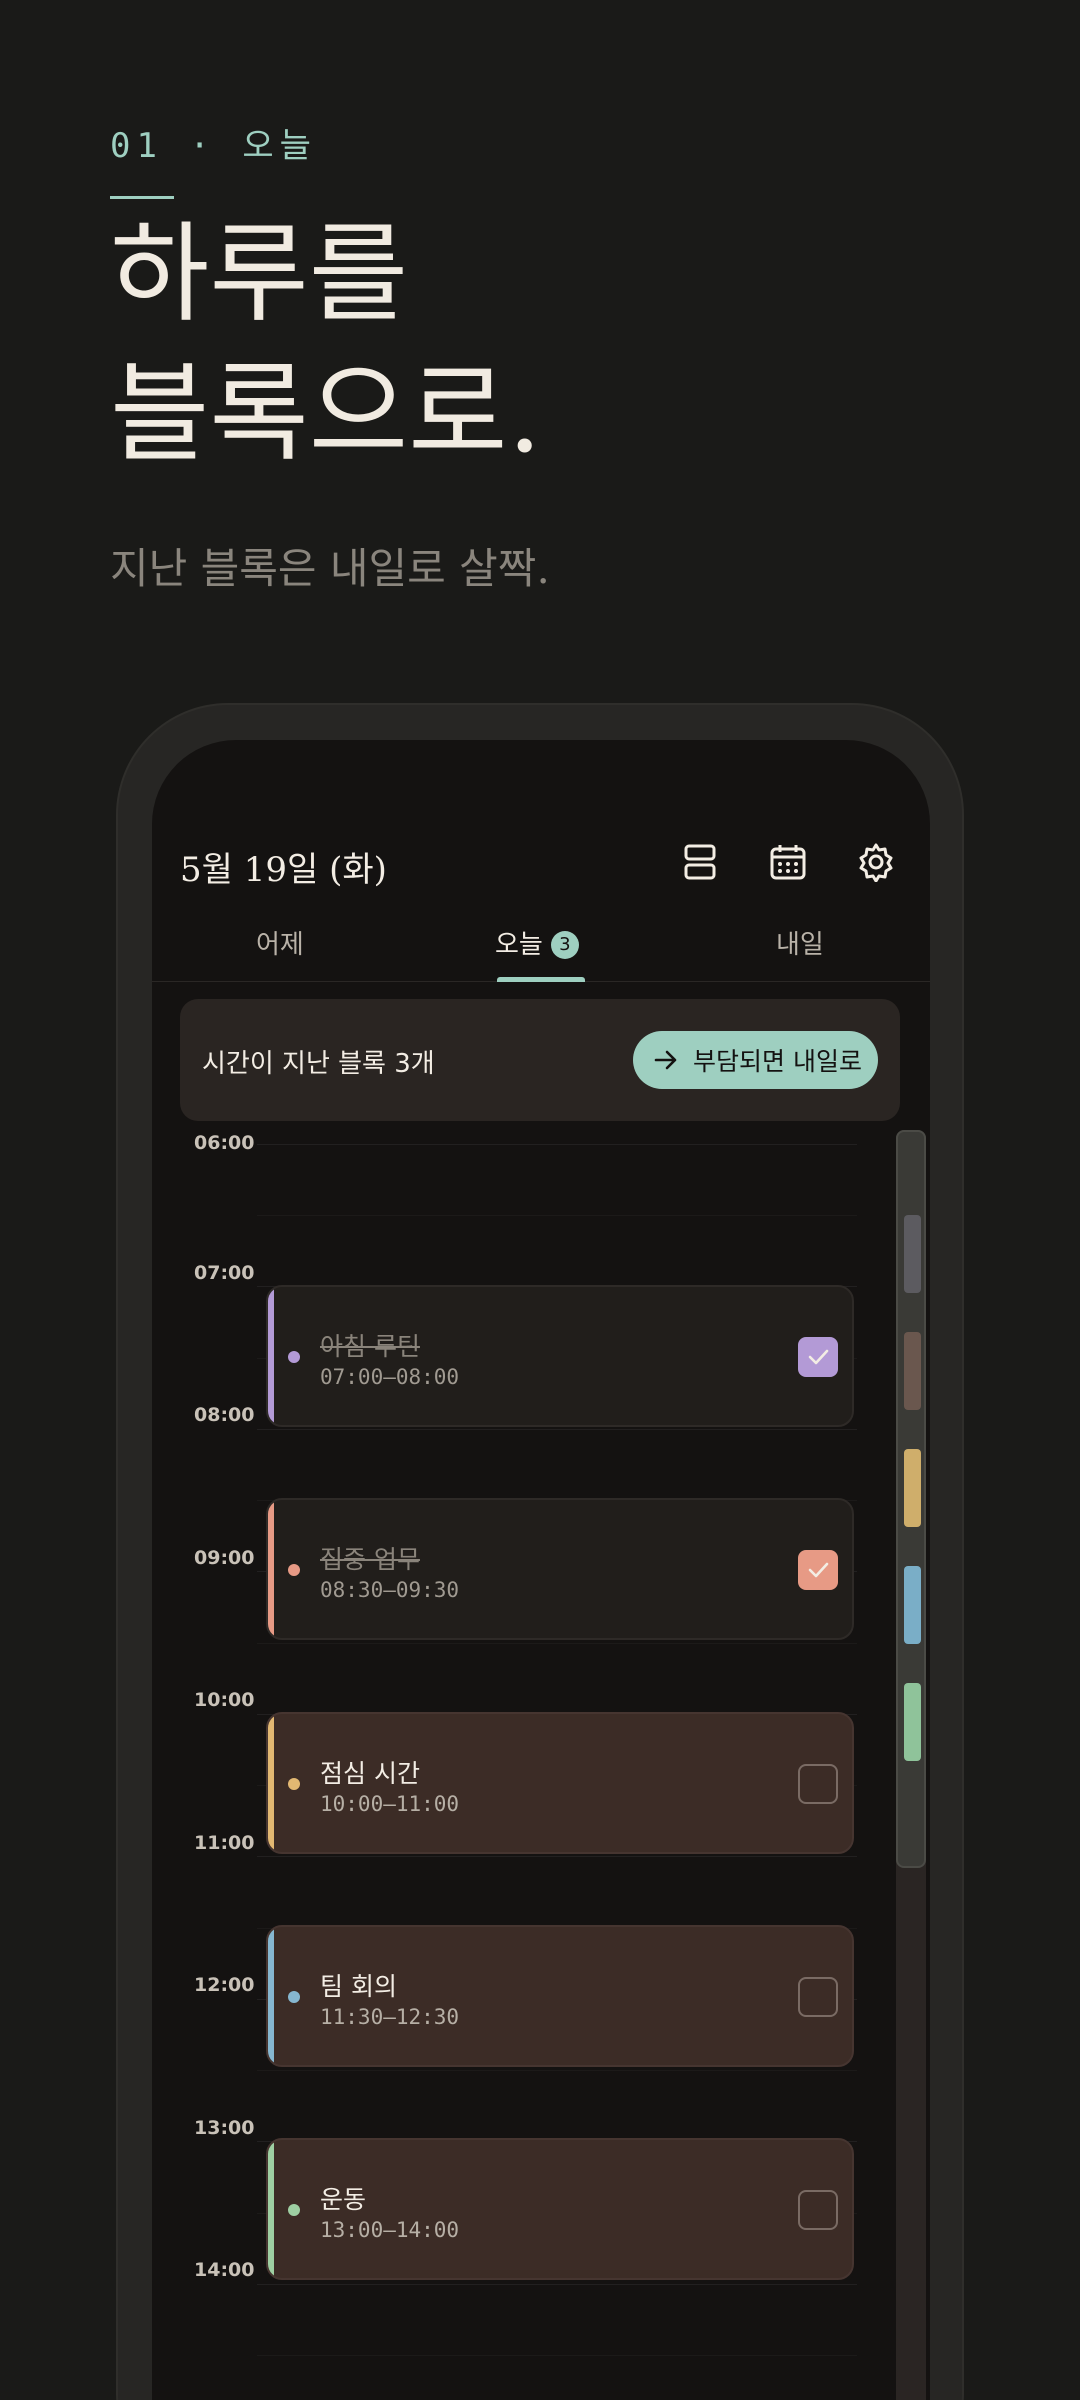 The image size is (1080, 2400). Describe the element at coordinates (777, 1061) in the screenshot. I see `defer-button-label: 부담되면 내일로` at that location.